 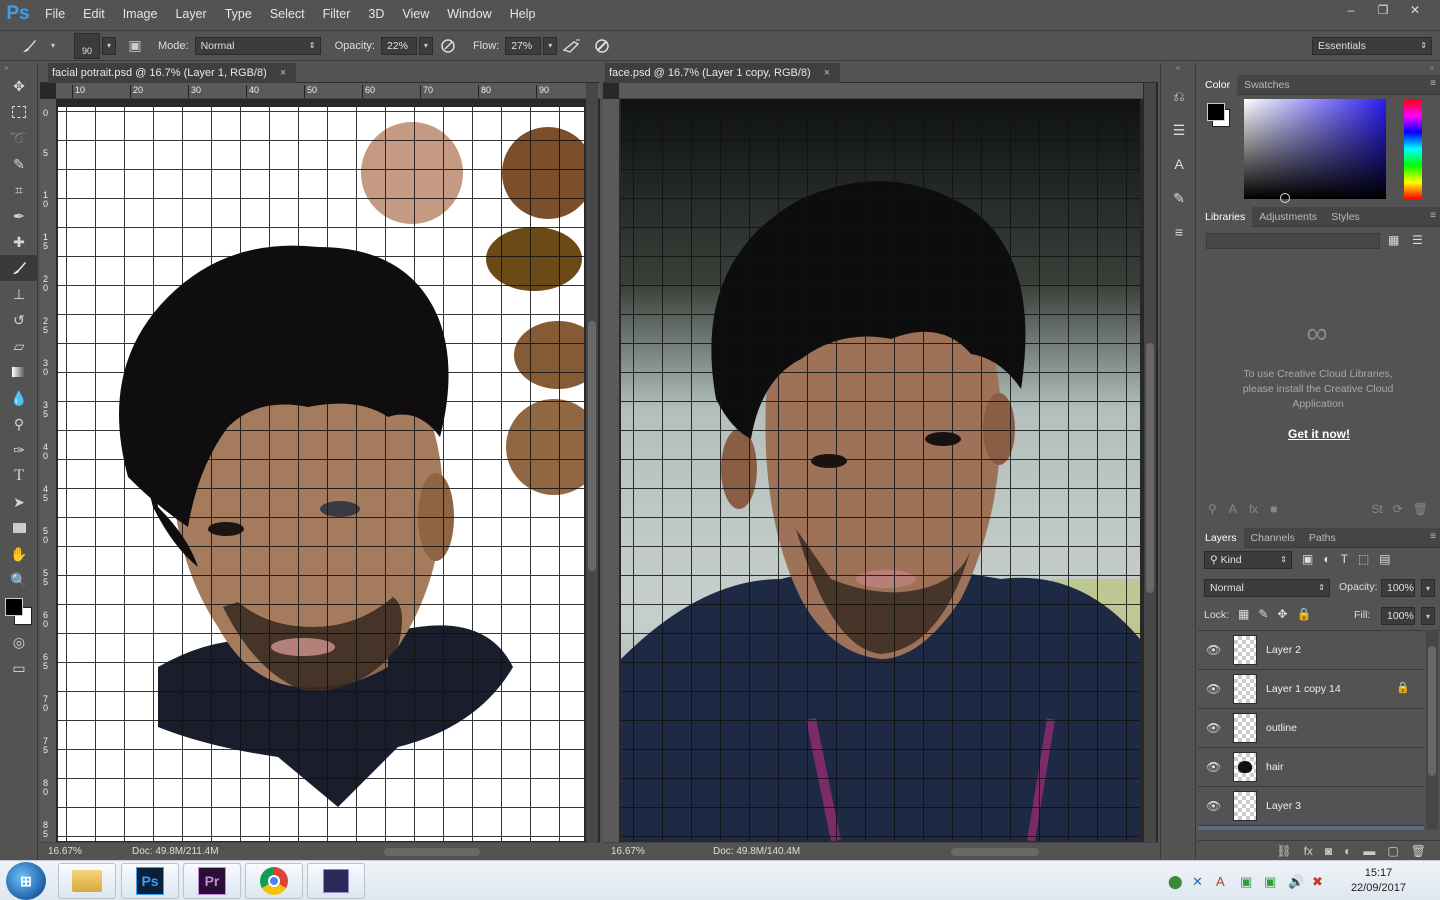 I want to click on menu-window: Window, so click(x=469, y=14).